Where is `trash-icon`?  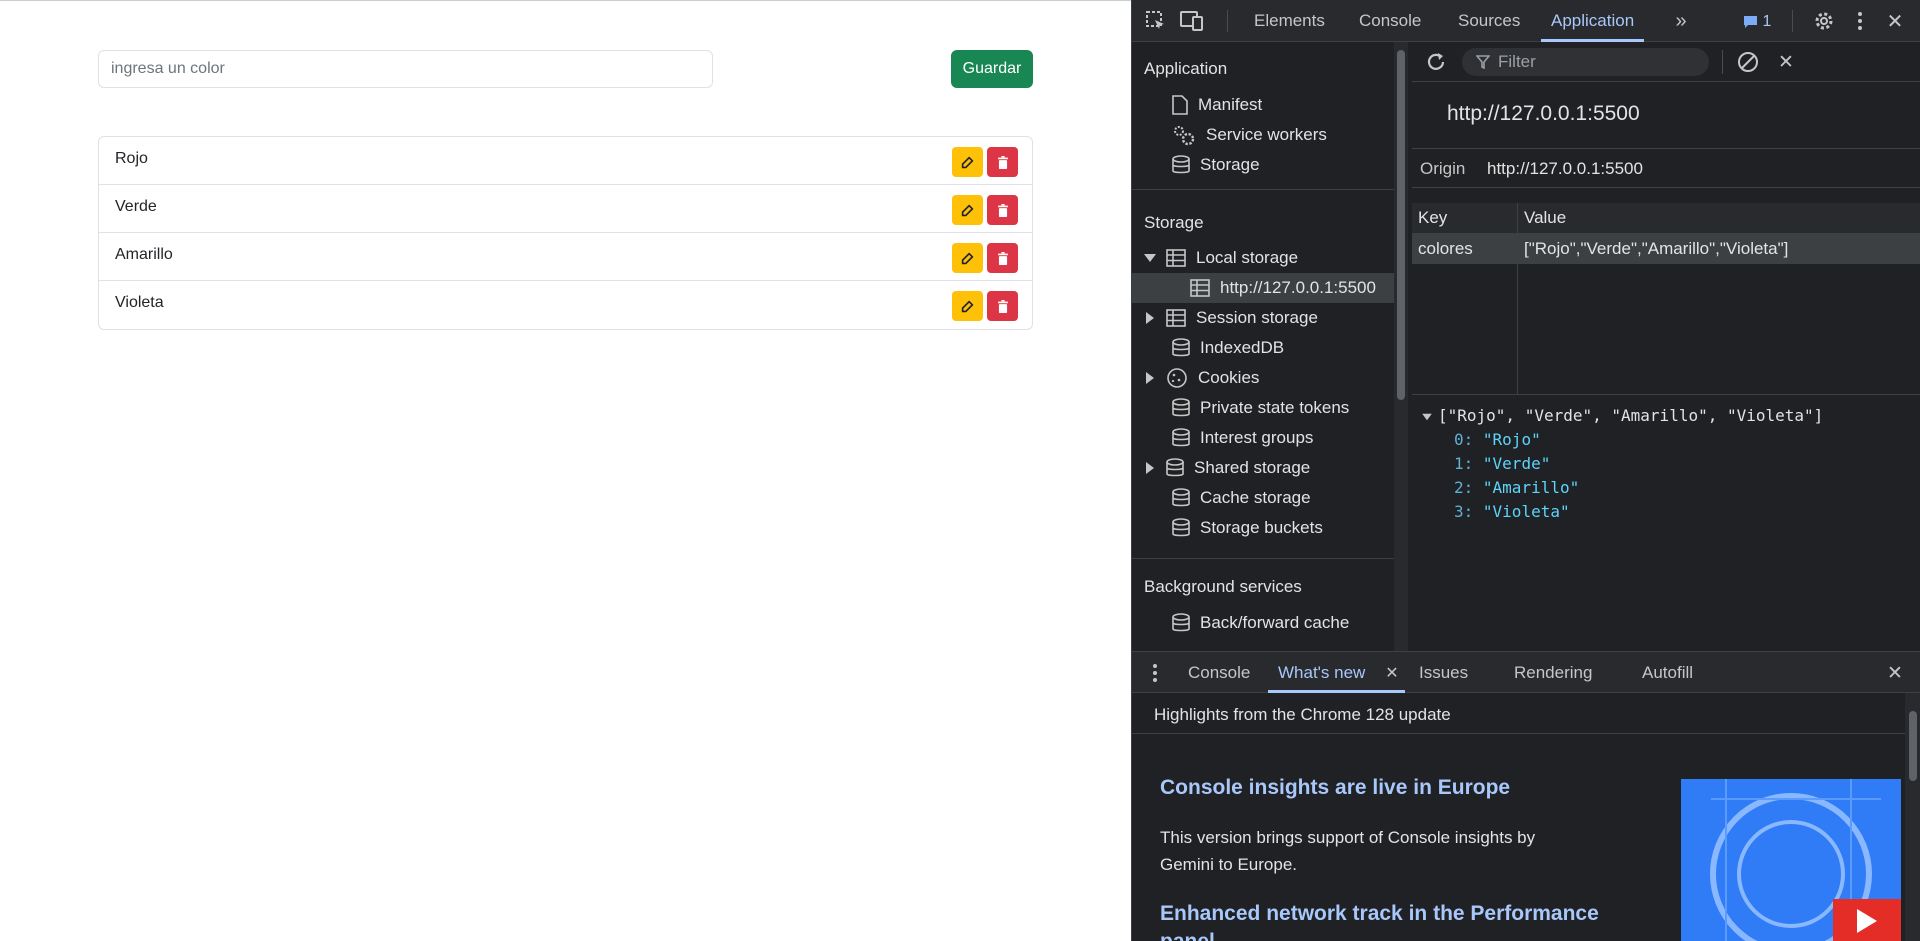
trash-icon is located at coordinates (1002, 306).